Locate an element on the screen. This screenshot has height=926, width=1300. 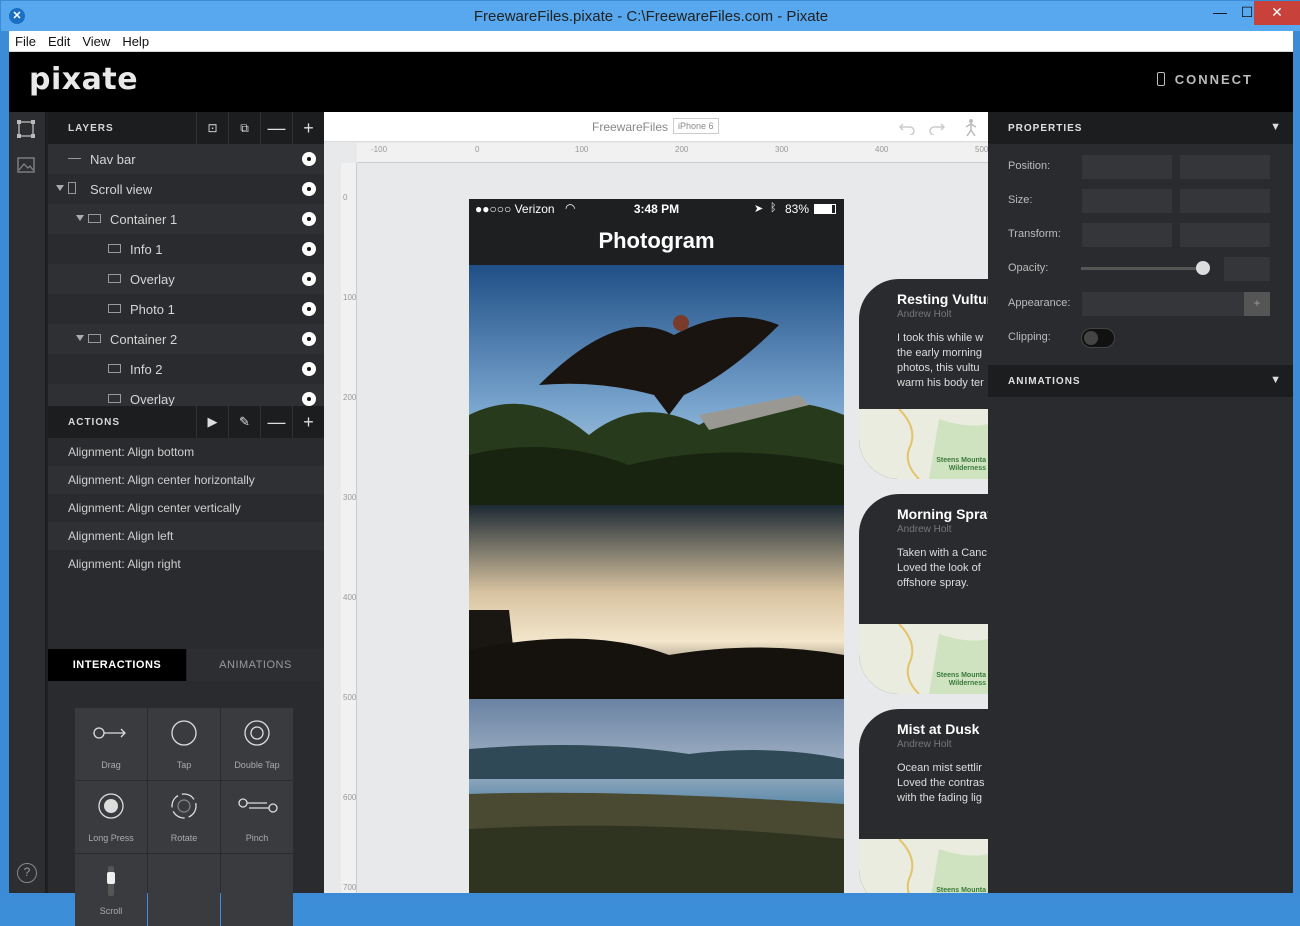
remove-layer-button: — is located at coordinates (276, 128).